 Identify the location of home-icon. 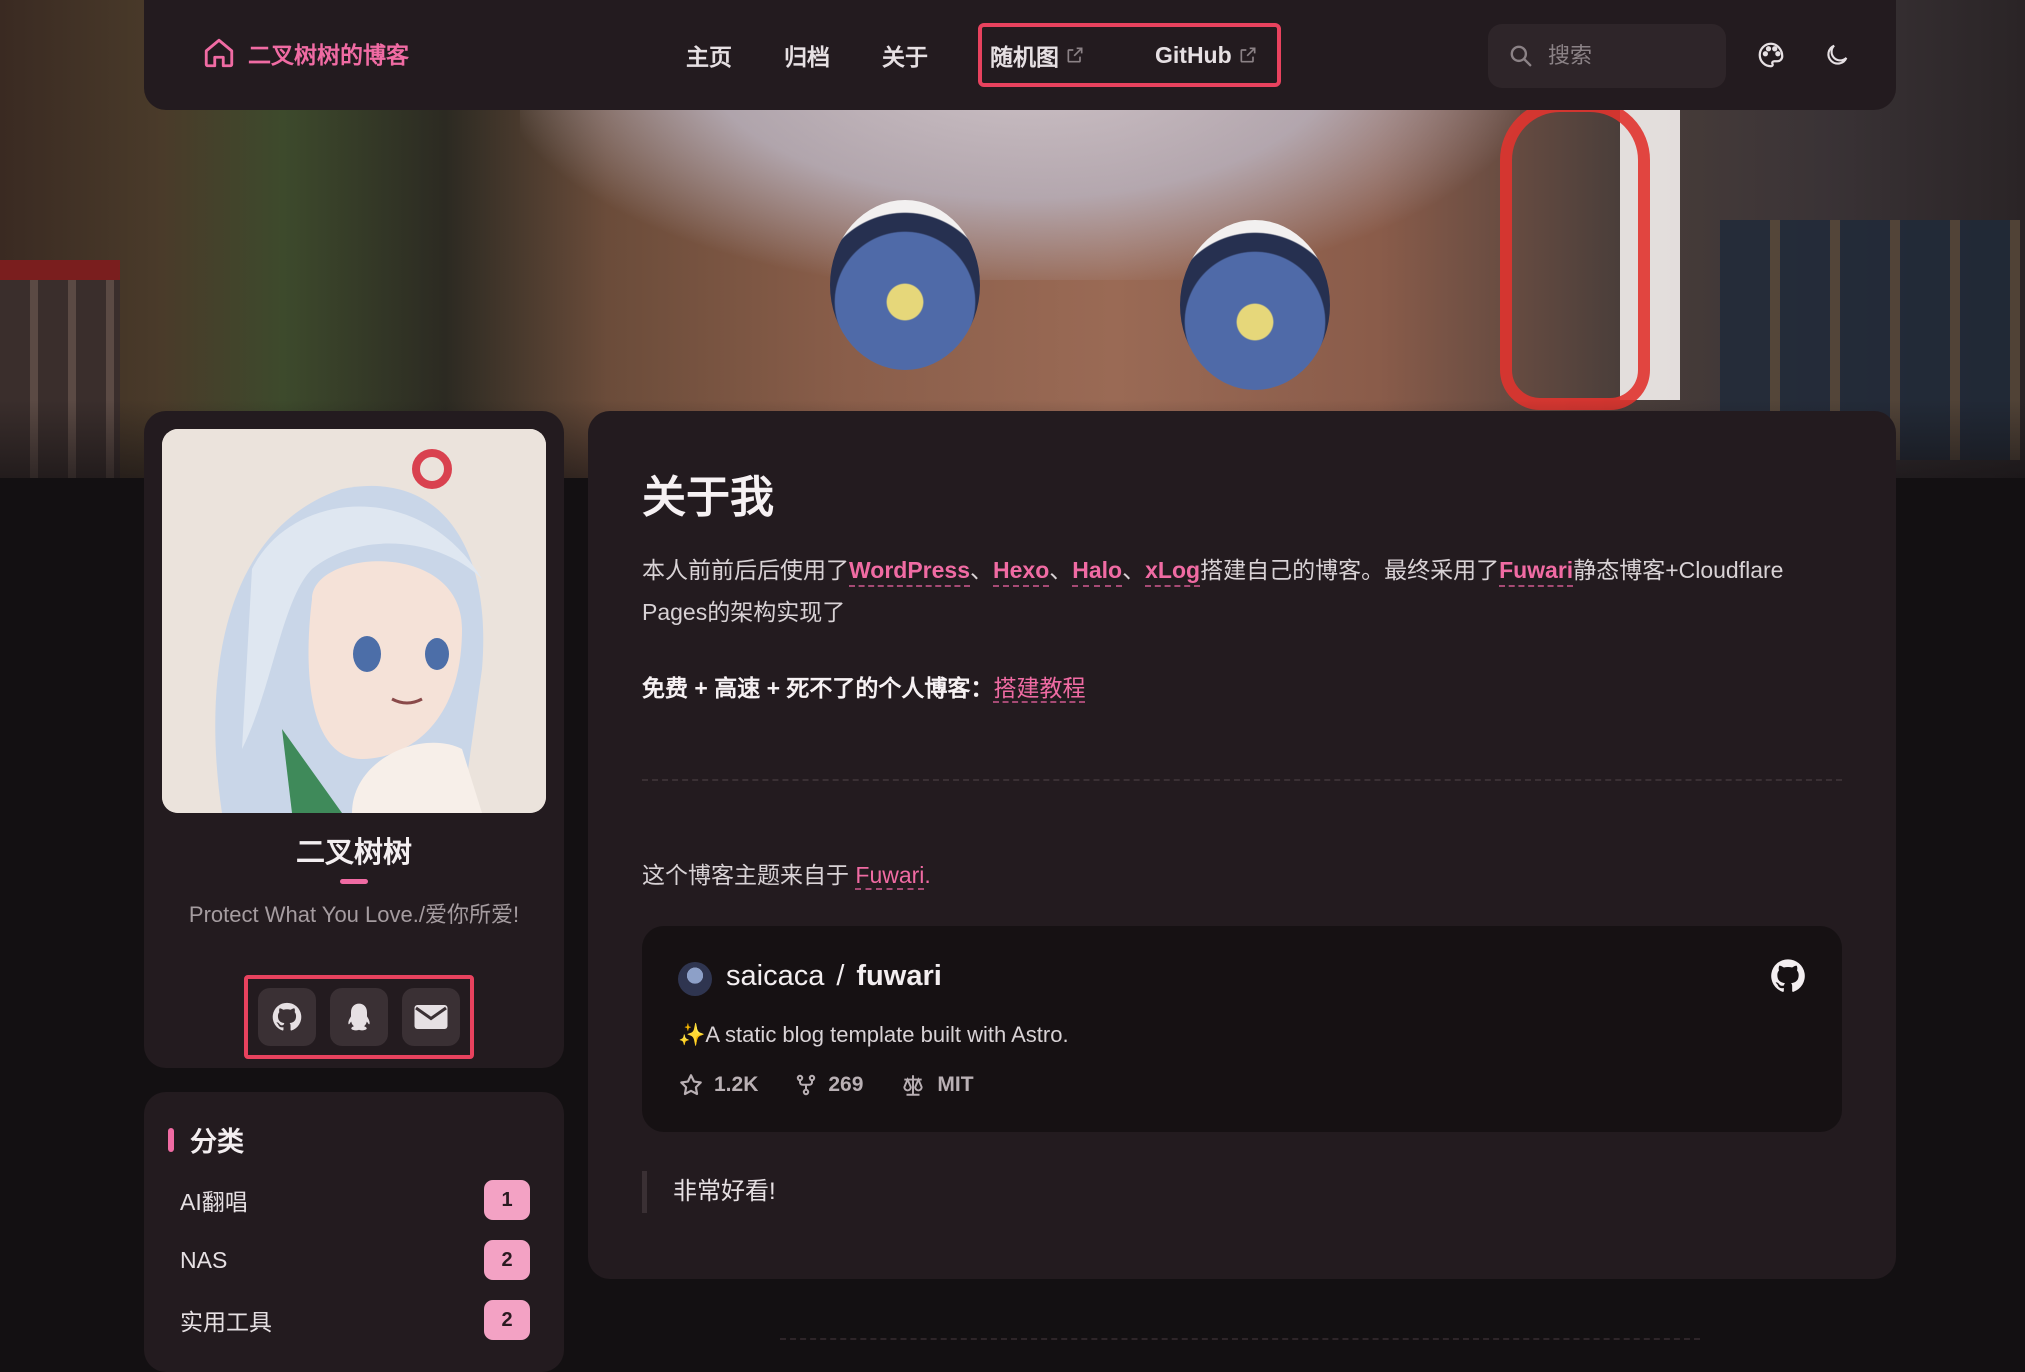
(219, 53).